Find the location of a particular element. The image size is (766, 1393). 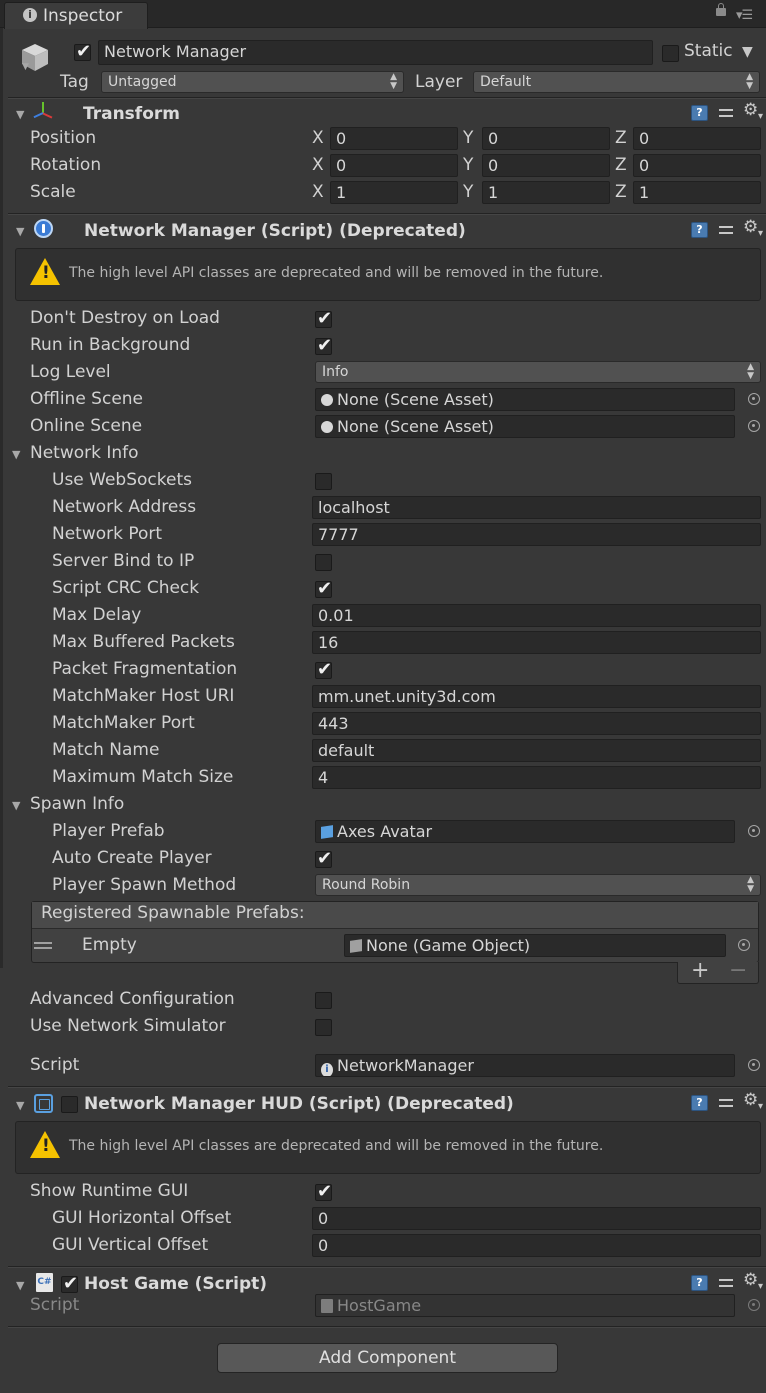

online-scene-field: None (Scene Asset) is located at coordinates (525, 426).